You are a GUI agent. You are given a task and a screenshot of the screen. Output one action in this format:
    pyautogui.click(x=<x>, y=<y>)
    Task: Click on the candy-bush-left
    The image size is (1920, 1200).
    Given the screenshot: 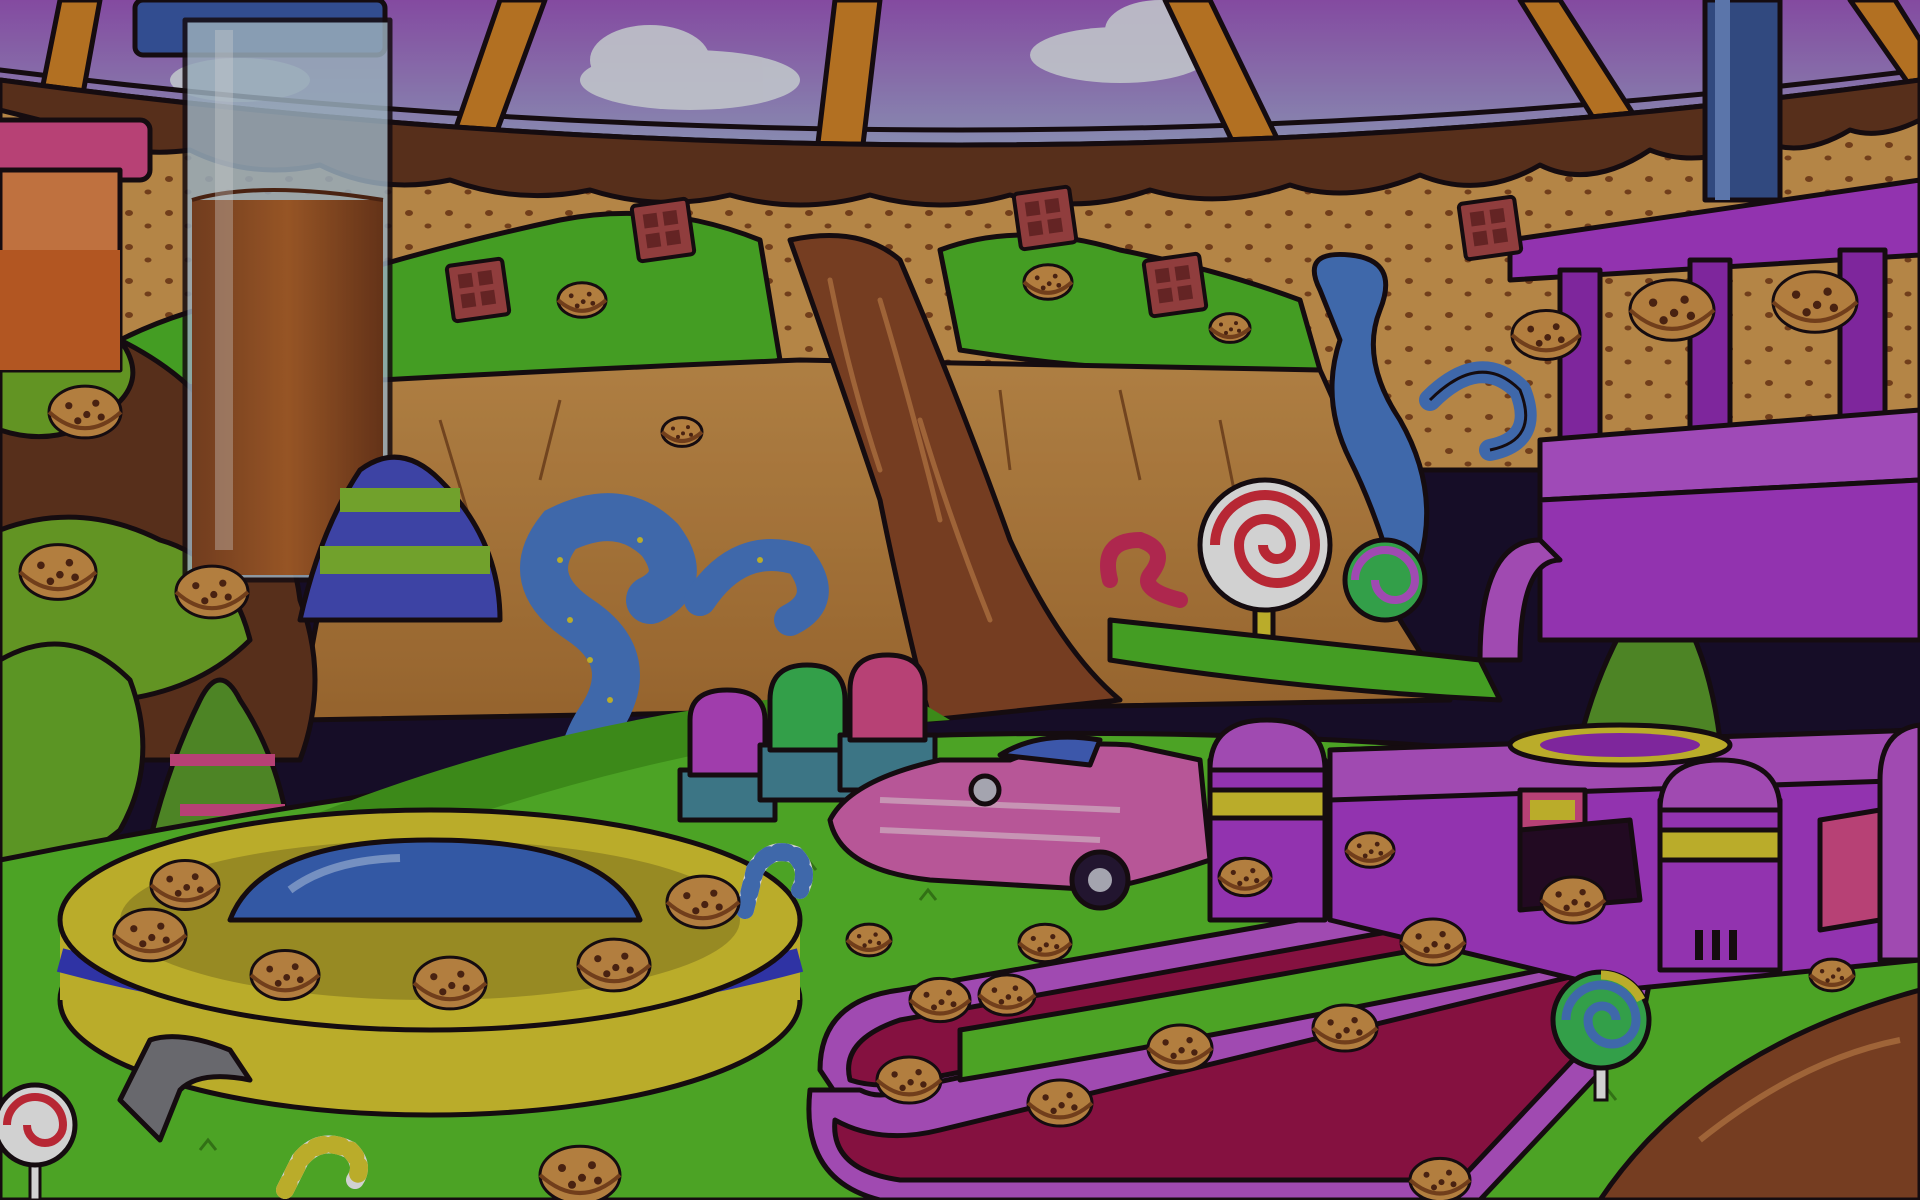 What is the action you would take?
    pyautogui.click(x=73, y=755)
    